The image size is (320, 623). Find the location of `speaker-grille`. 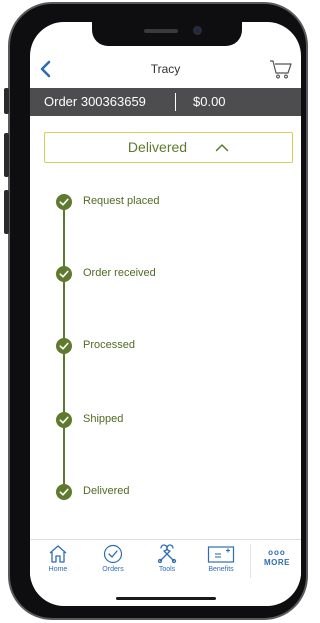

speaker-grille is located at coordinates (161, 31).